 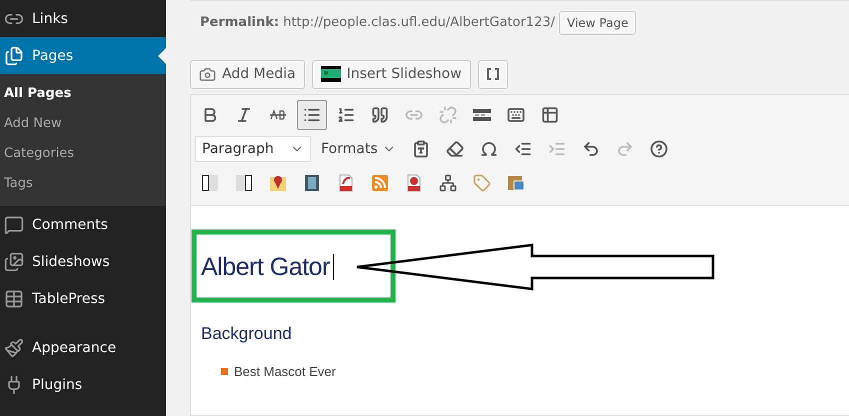 I want to click on map-pin-icon, so click(x=278, y=183).